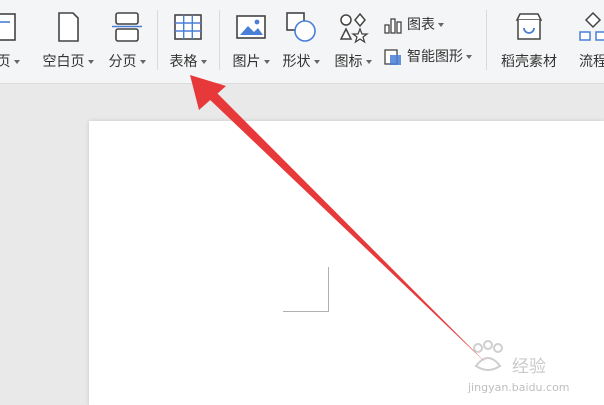 The image size is (604, 405). What do you see at coordinates (8, 27) in the screenshot?
I see `page-icon` at bounding box center [8, 27].